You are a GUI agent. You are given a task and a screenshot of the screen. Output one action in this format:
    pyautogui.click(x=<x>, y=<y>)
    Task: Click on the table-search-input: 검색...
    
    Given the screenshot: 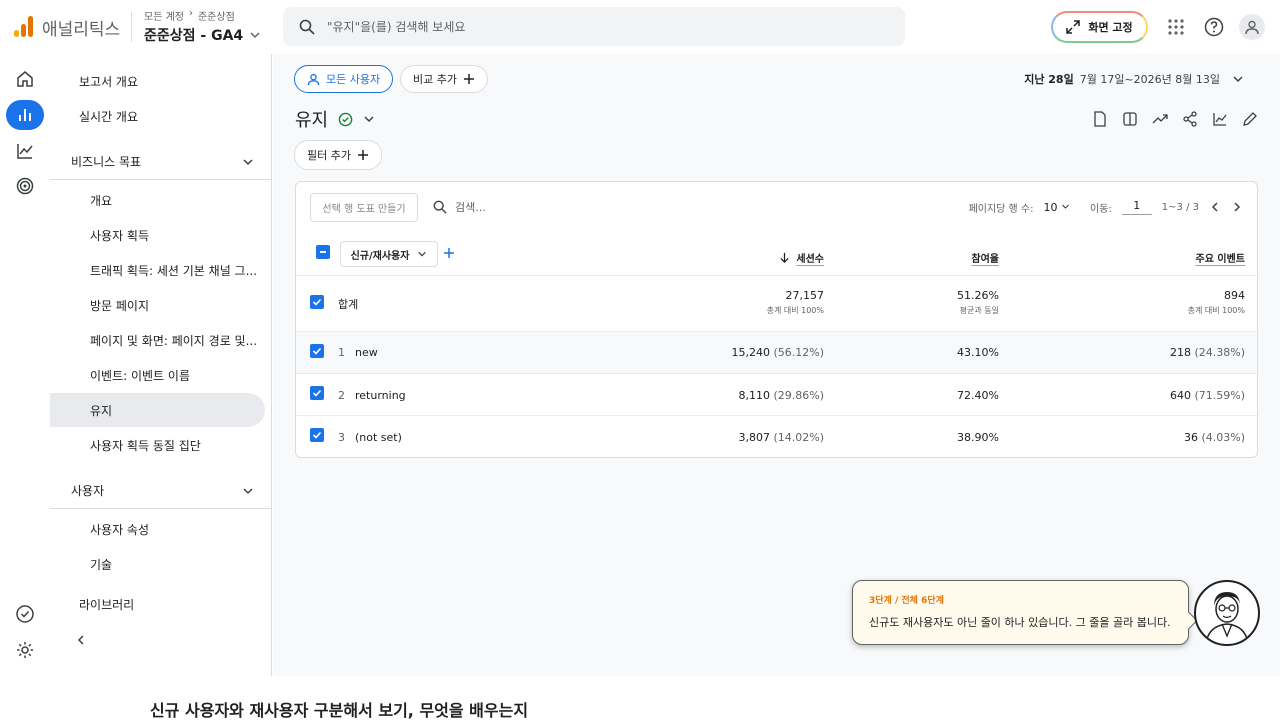 What is the action you would take?
    pyautogui.click(x=470, y=207)
    